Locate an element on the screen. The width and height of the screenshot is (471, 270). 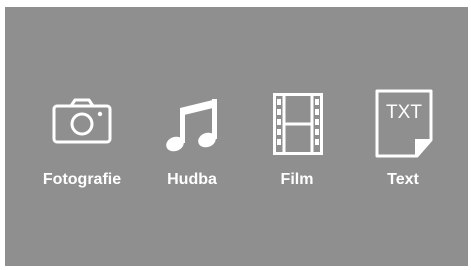
camera-icon is located at coordinates (82, 121).